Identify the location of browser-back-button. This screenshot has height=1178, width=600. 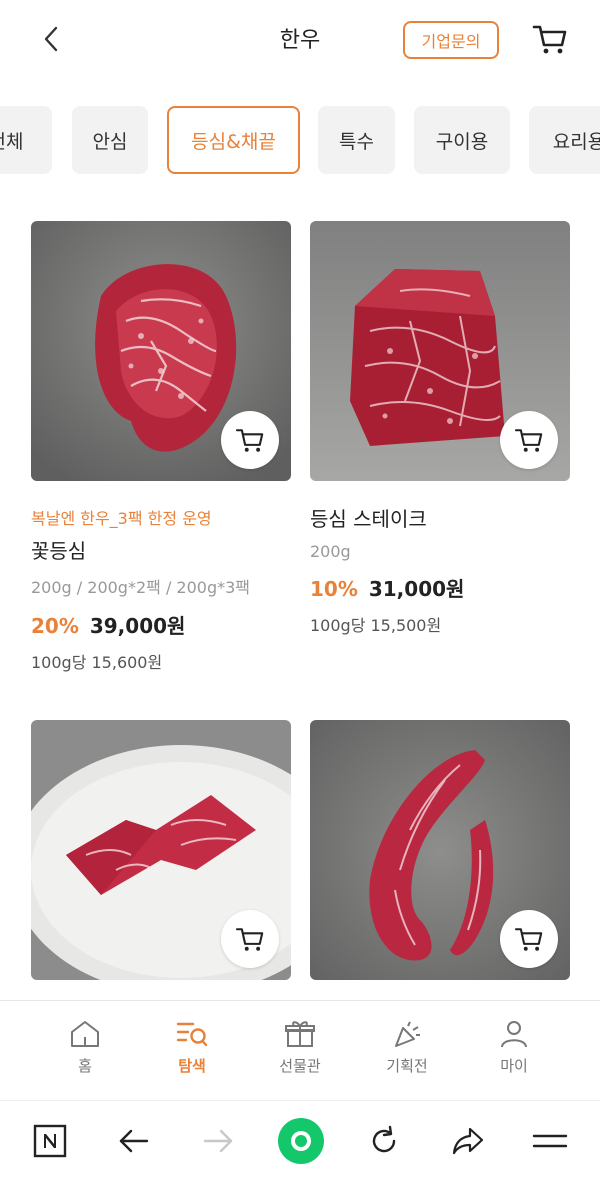
(134, 1141).